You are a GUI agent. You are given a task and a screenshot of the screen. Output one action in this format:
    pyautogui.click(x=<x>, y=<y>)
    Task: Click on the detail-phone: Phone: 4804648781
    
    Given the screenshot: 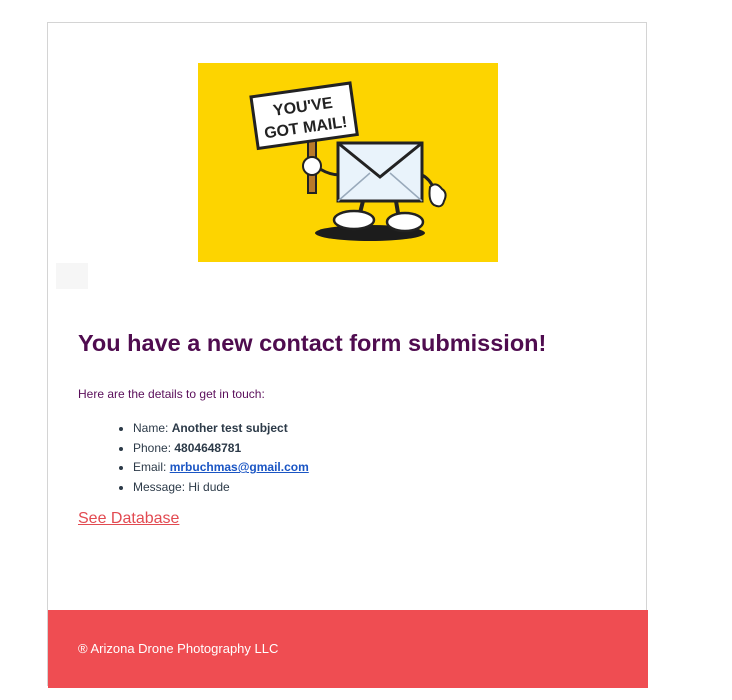 What is the action you would take?
    pyautogui.click(x=221, y=449)
    